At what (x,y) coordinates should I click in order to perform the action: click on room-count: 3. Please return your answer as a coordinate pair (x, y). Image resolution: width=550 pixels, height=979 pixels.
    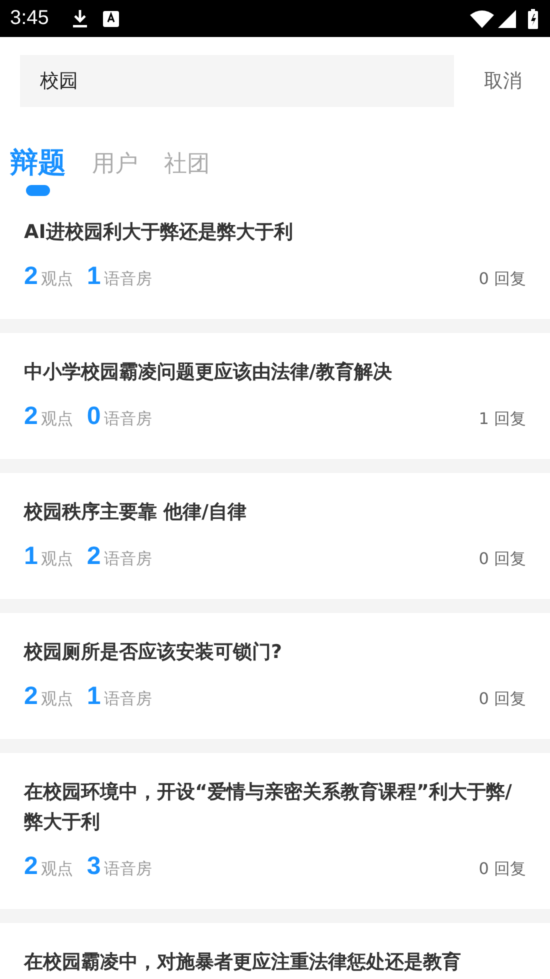
    Looking at the image, I should click on (93, 866).